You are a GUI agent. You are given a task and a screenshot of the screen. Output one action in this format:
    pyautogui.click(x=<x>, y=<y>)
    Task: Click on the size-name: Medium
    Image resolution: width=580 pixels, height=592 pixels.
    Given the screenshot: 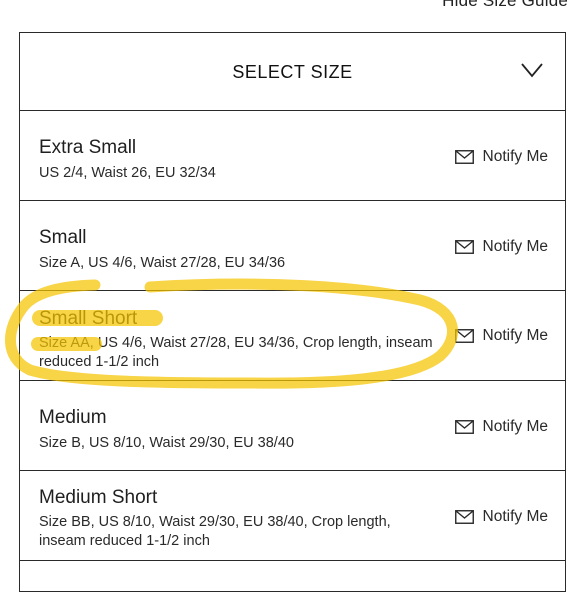 What is the action you would take?
    pyautogui.click(x=73, y=417)
    